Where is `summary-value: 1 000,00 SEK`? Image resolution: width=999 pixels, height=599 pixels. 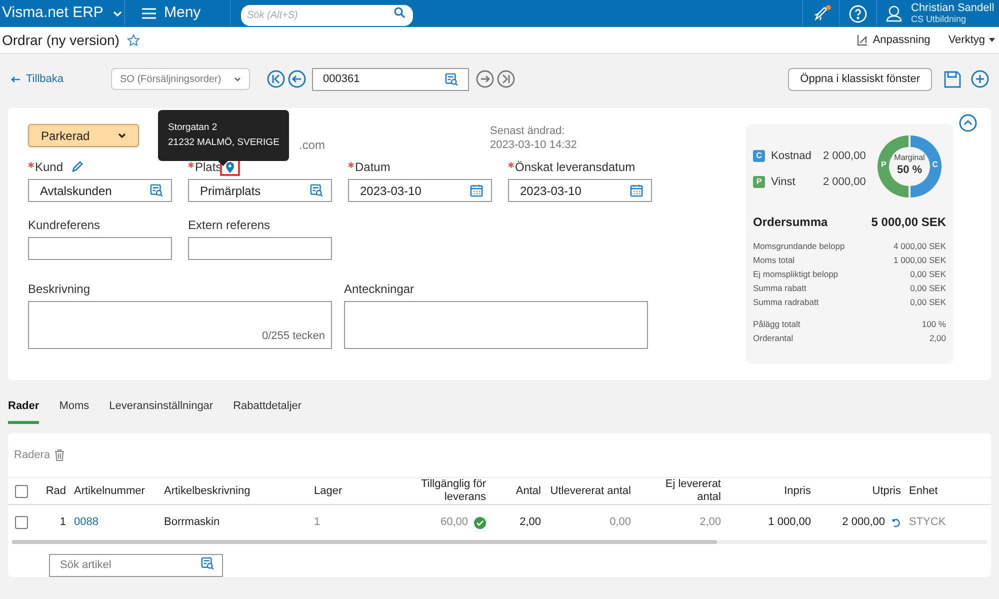
summary-value: 1 000,00 SEK is located at coordinates (920, 260).